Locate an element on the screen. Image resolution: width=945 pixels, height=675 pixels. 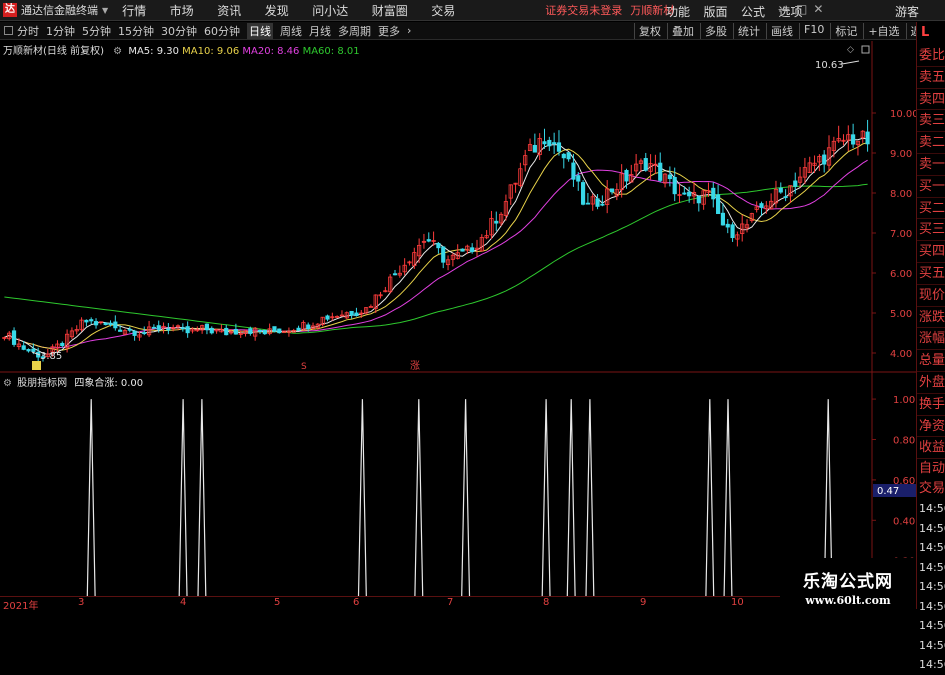
indicator-tick-label: 1.00 is located at coordinates (904, 400).